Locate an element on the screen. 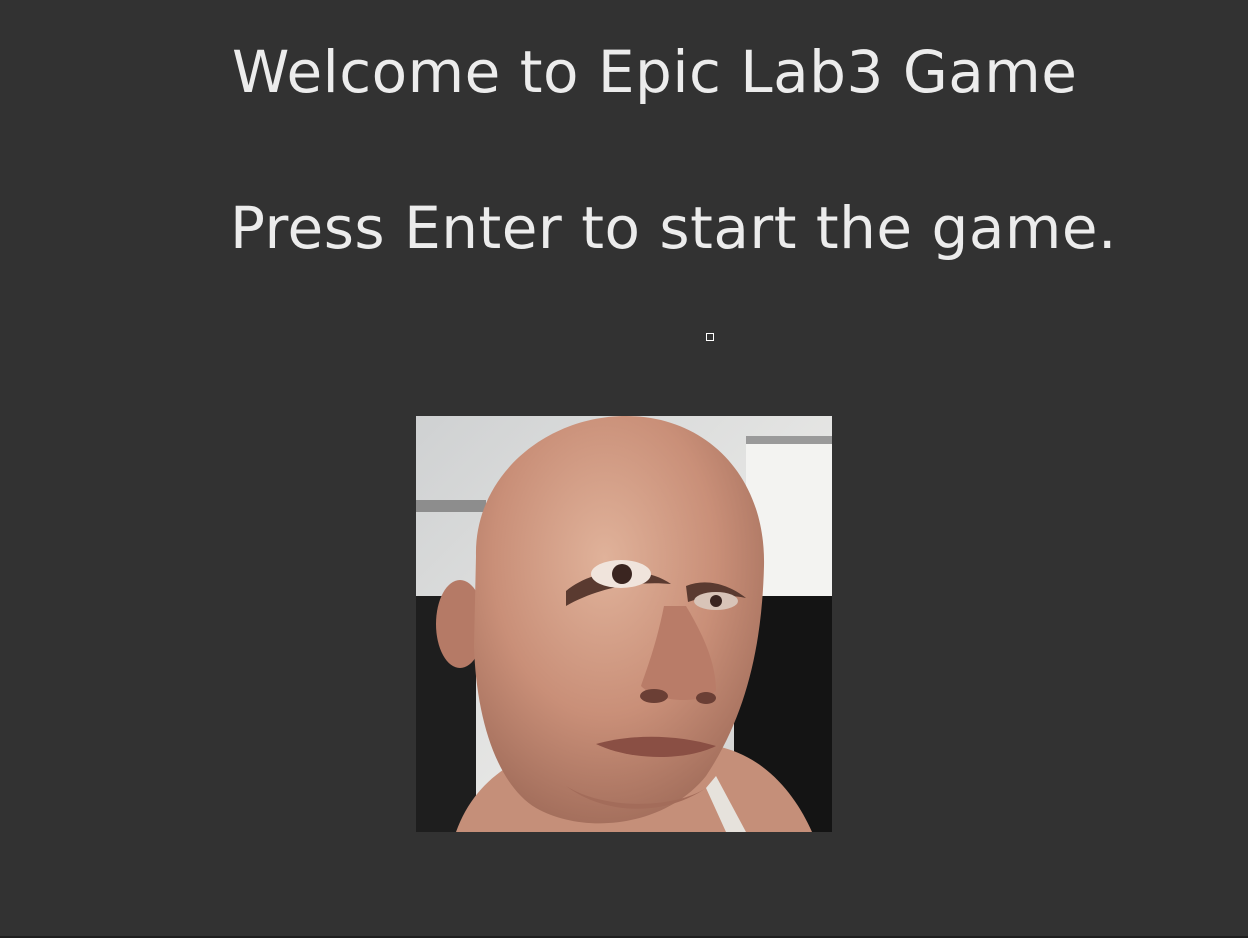  mouse-cursor-icon is located at coordinates (710, 337).